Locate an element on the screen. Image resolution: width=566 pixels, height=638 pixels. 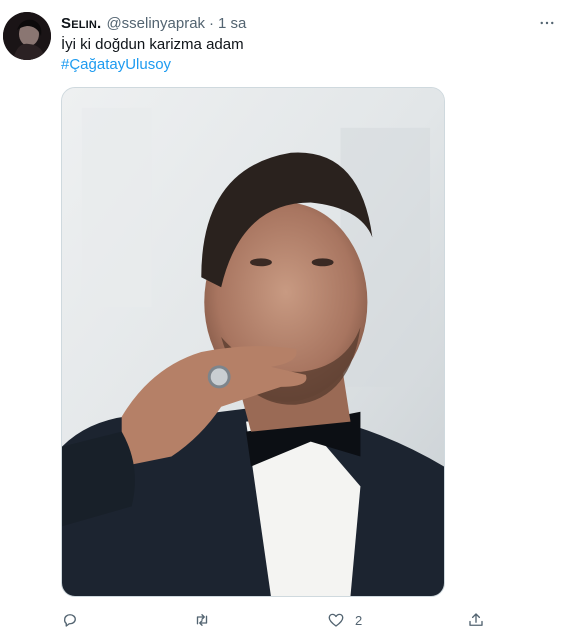
avatar-image is located at coordinates (27, 36).